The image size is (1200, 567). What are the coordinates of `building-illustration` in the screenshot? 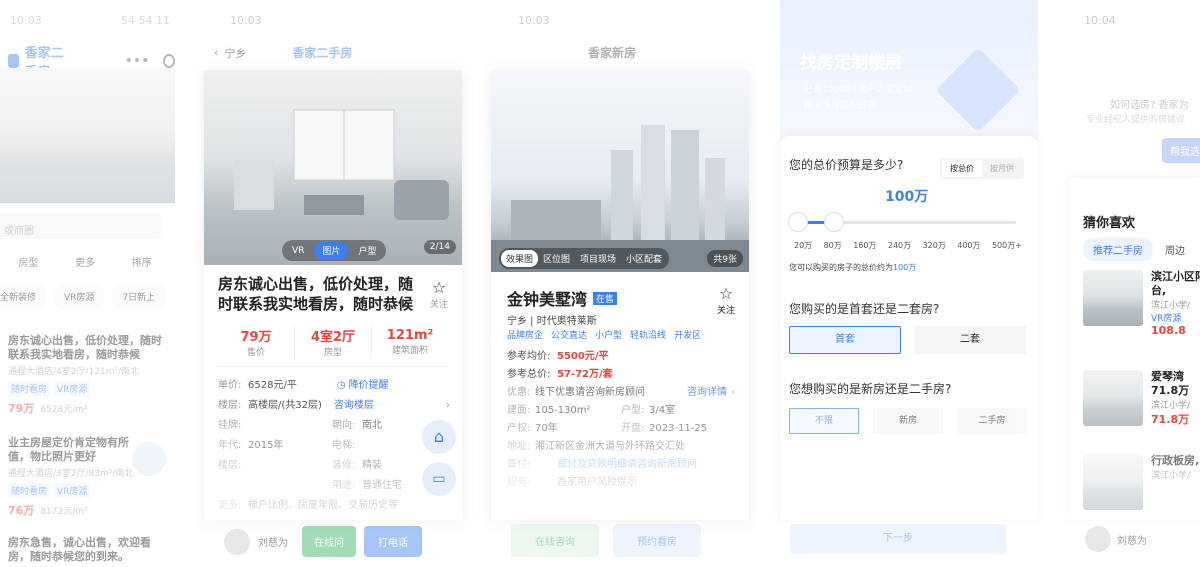 It's located at (620, 198).